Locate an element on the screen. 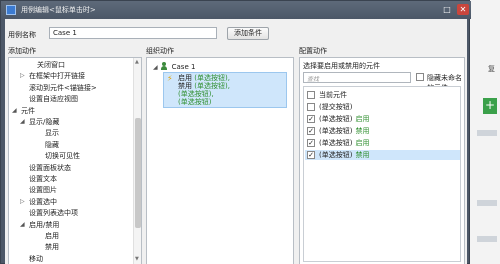  case-name-input: Case 1 is located at coordinates (133, 33).